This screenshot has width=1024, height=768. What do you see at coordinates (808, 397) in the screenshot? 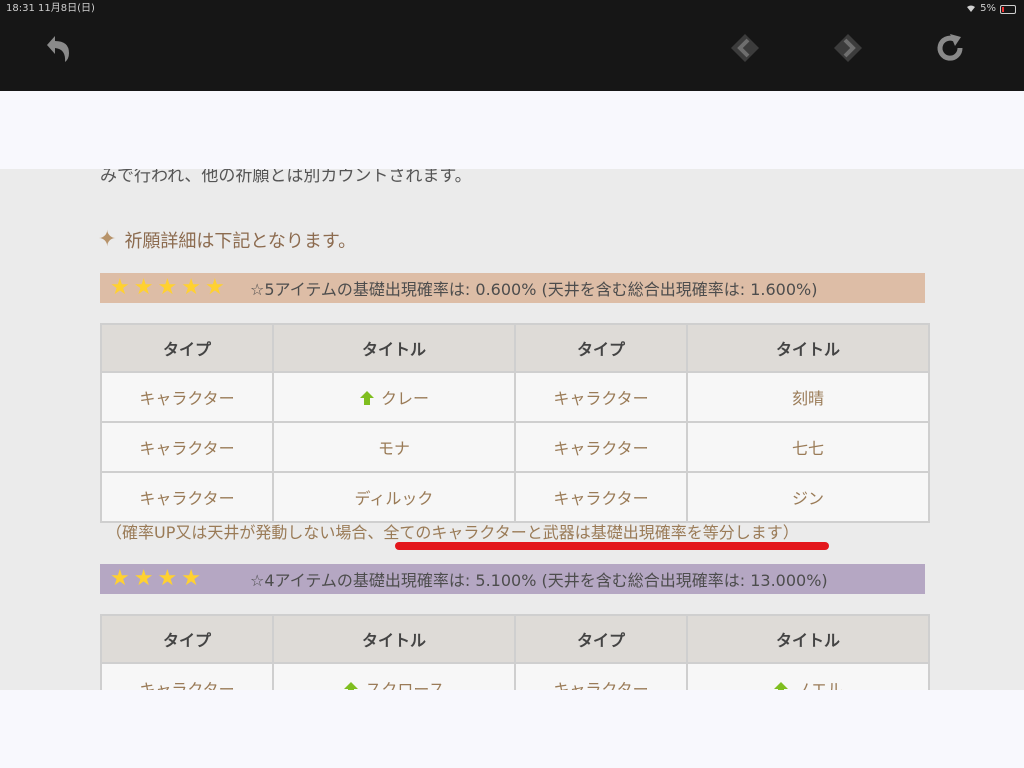
I see `title-cell: 刻晴` at bounding box center [808, 397].